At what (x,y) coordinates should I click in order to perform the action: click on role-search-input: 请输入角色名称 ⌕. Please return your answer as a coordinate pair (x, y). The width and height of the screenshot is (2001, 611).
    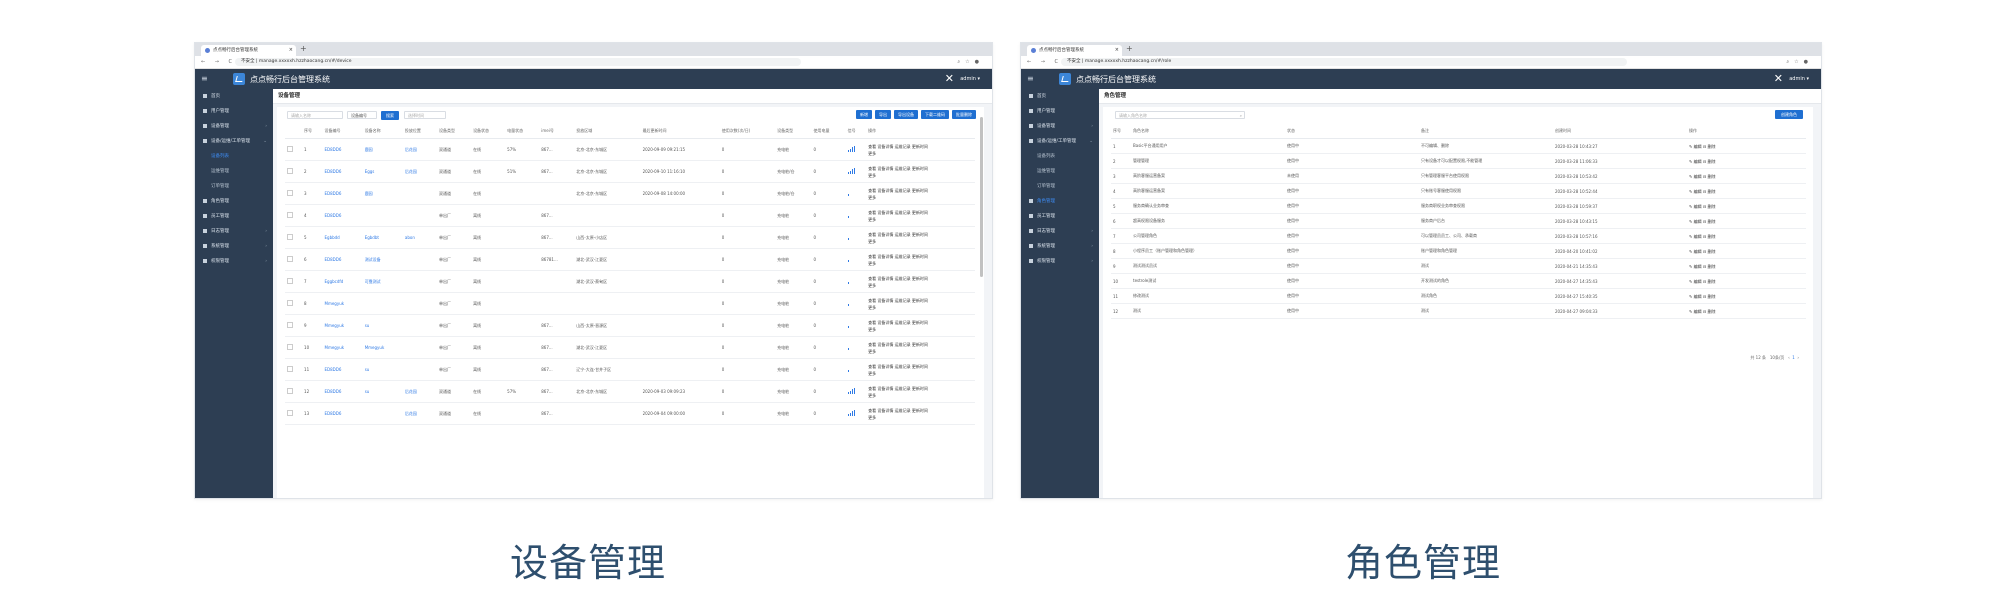
    Looking at the image, I should click on (1180, 115).